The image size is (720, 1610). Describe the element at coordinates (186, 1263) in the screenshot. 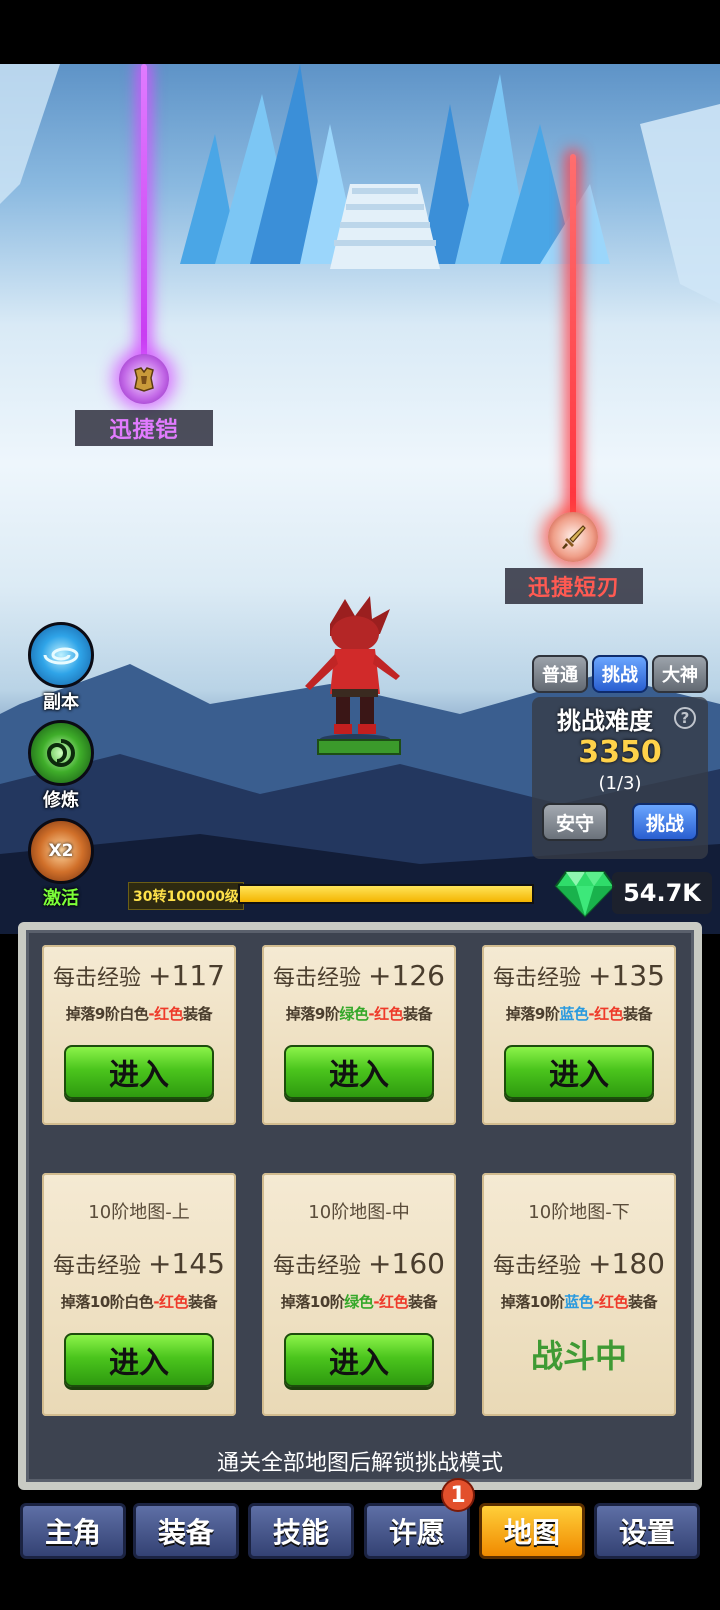

I see `exp-value: +145` at that location.